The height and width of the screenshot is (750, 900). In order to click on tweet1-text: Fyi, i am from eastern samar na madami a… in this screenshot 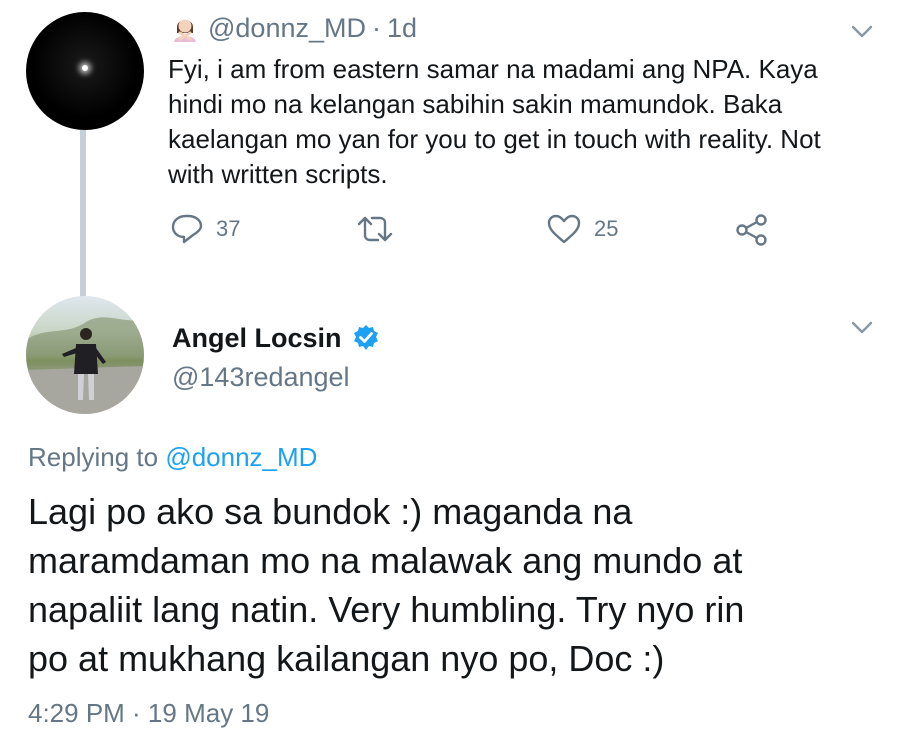, I will do `click(494, 121)`.